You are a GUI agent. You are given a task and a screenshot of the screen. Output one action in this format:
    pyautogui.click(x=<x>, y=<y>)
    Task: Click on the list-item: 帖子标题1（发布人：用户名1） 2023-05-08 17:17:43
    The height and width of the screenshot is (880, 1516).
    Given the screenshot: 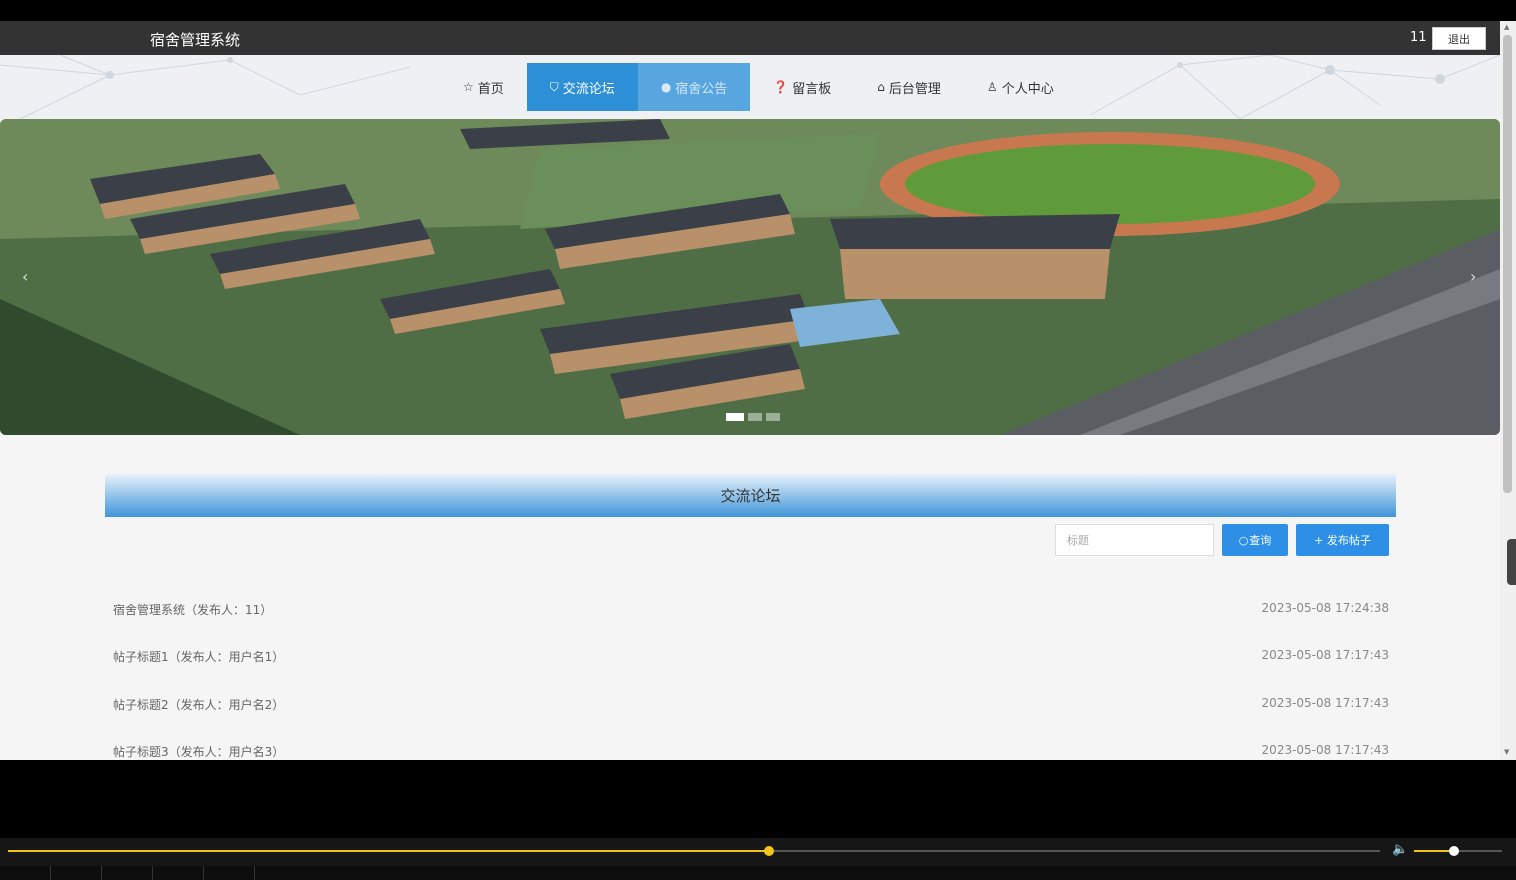 What is the action you would take?
    pyautogui.click(x=751, y=658)
    